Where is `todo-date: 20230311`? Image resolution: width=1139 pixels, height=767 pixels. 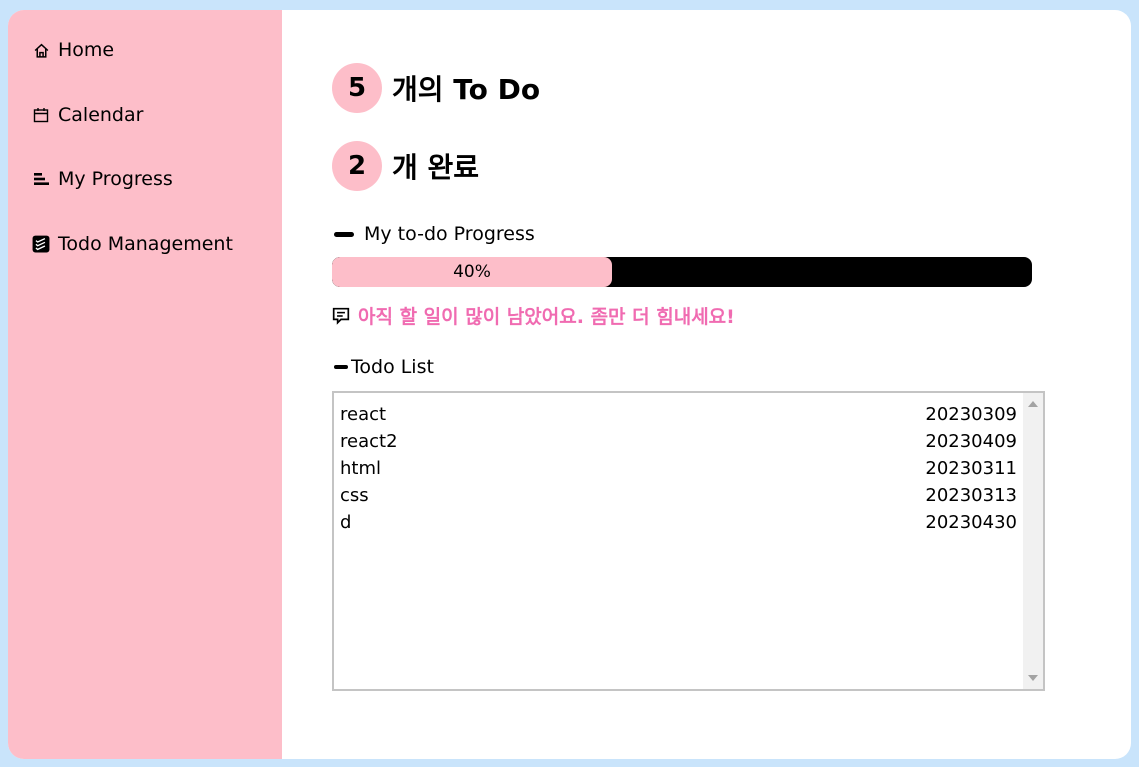 todo-date: 20230311 is located at coordinates (971, 468).